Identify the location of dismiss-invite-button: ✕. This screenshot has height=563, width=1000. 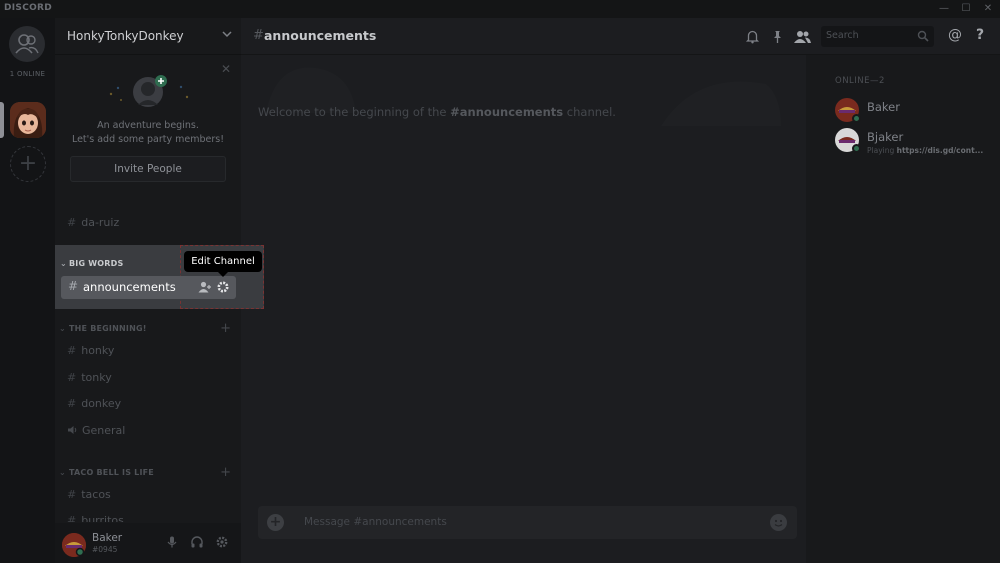
(226, 69).